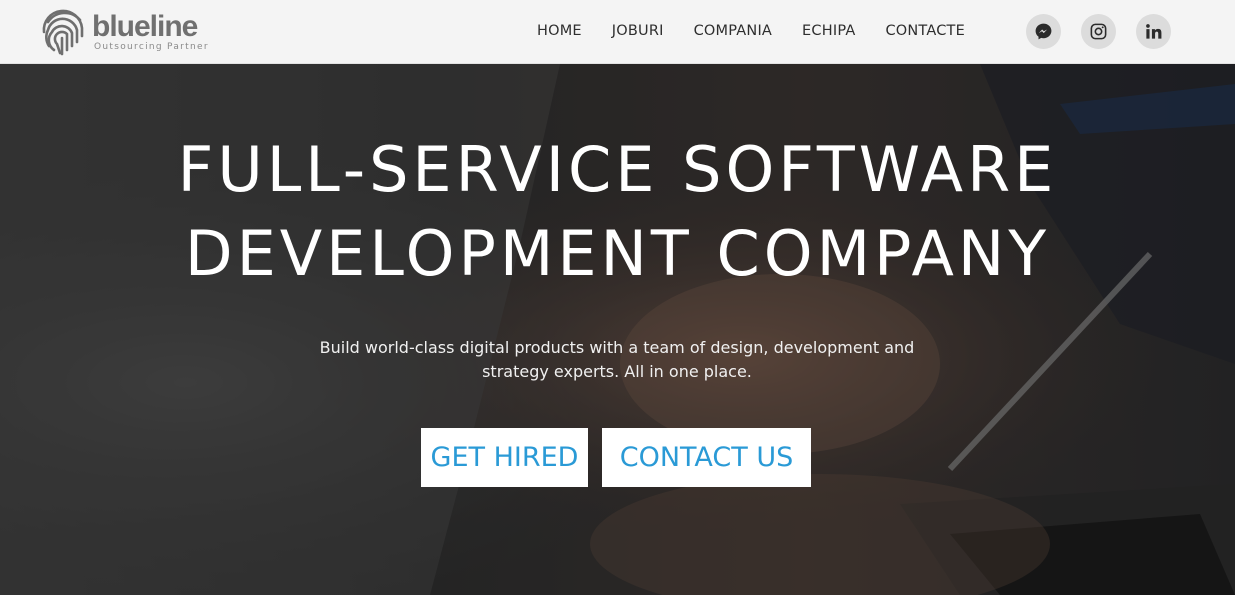 The height and width of the screenshot is (595, 1235). Describe the element at coordinates (63, 32) in the screenshot. I see `fingerprint-logo-icon` at that location.